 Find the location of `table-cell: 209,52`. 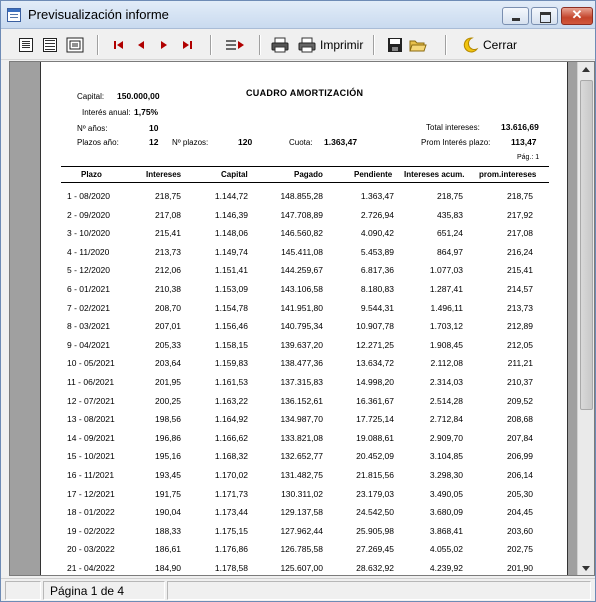

table-cell: 209,52 is located at coordinates (520, 400).